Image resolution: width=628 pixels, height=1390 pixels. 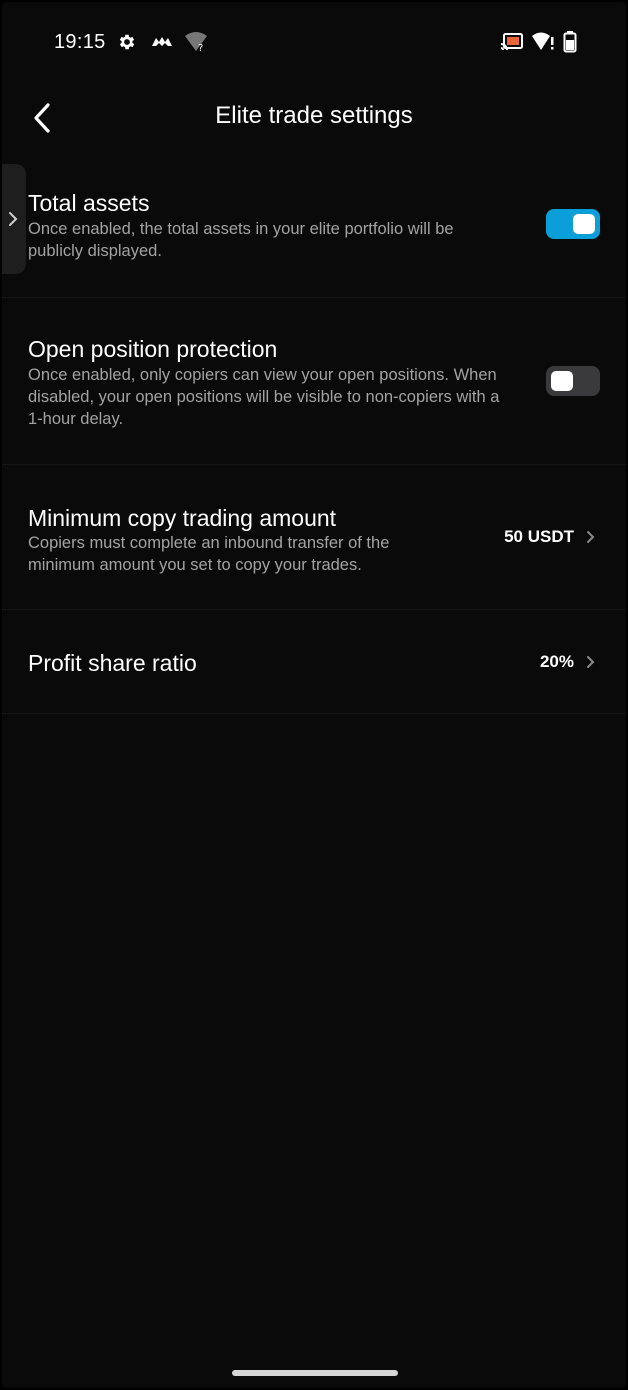 What do you see at coordinates (112, 663) in the screenshot?
I see `setting-title: Profit share ratio` at bounding box center [112, 663].